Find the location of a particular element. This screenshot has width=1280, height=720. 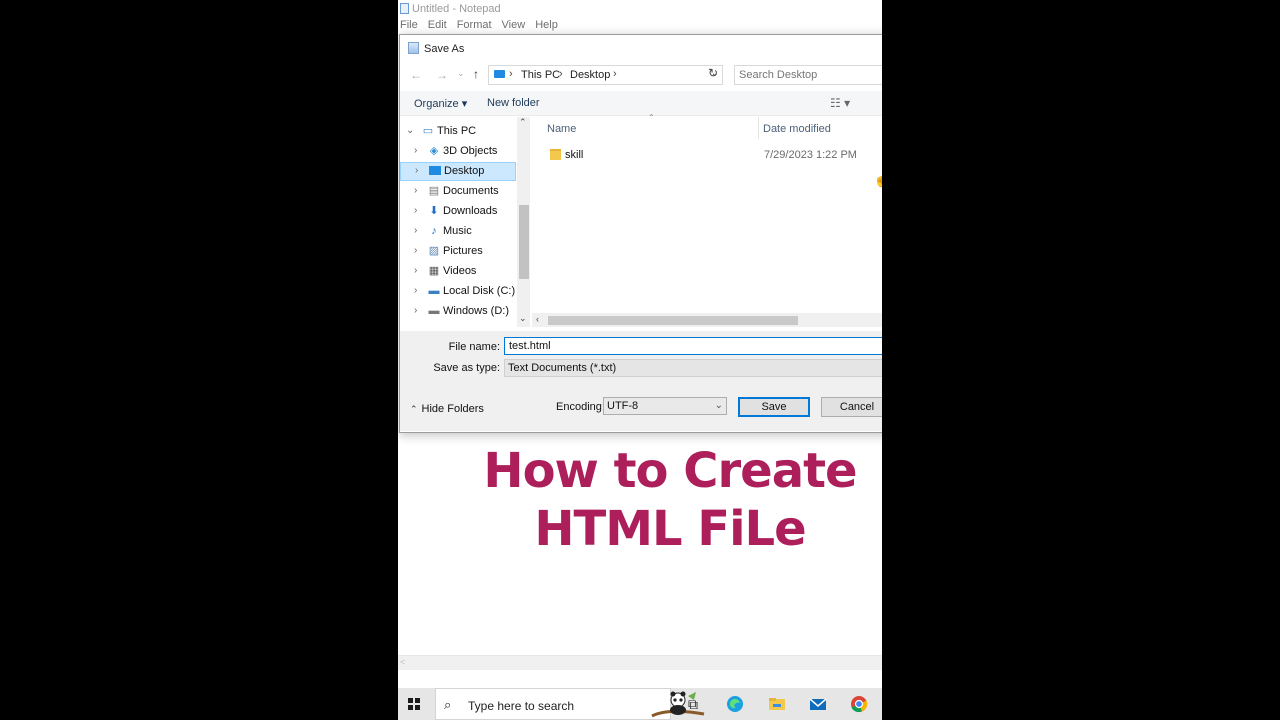

save-as-icon is located at coordinates (413, 48).